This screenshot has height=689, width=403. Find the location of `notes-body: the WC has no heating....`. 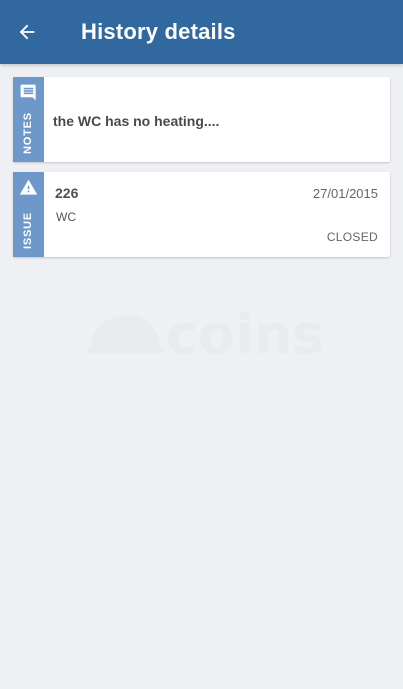

notes-body: the WC has no heating.... is located at coordinates (217, 119).